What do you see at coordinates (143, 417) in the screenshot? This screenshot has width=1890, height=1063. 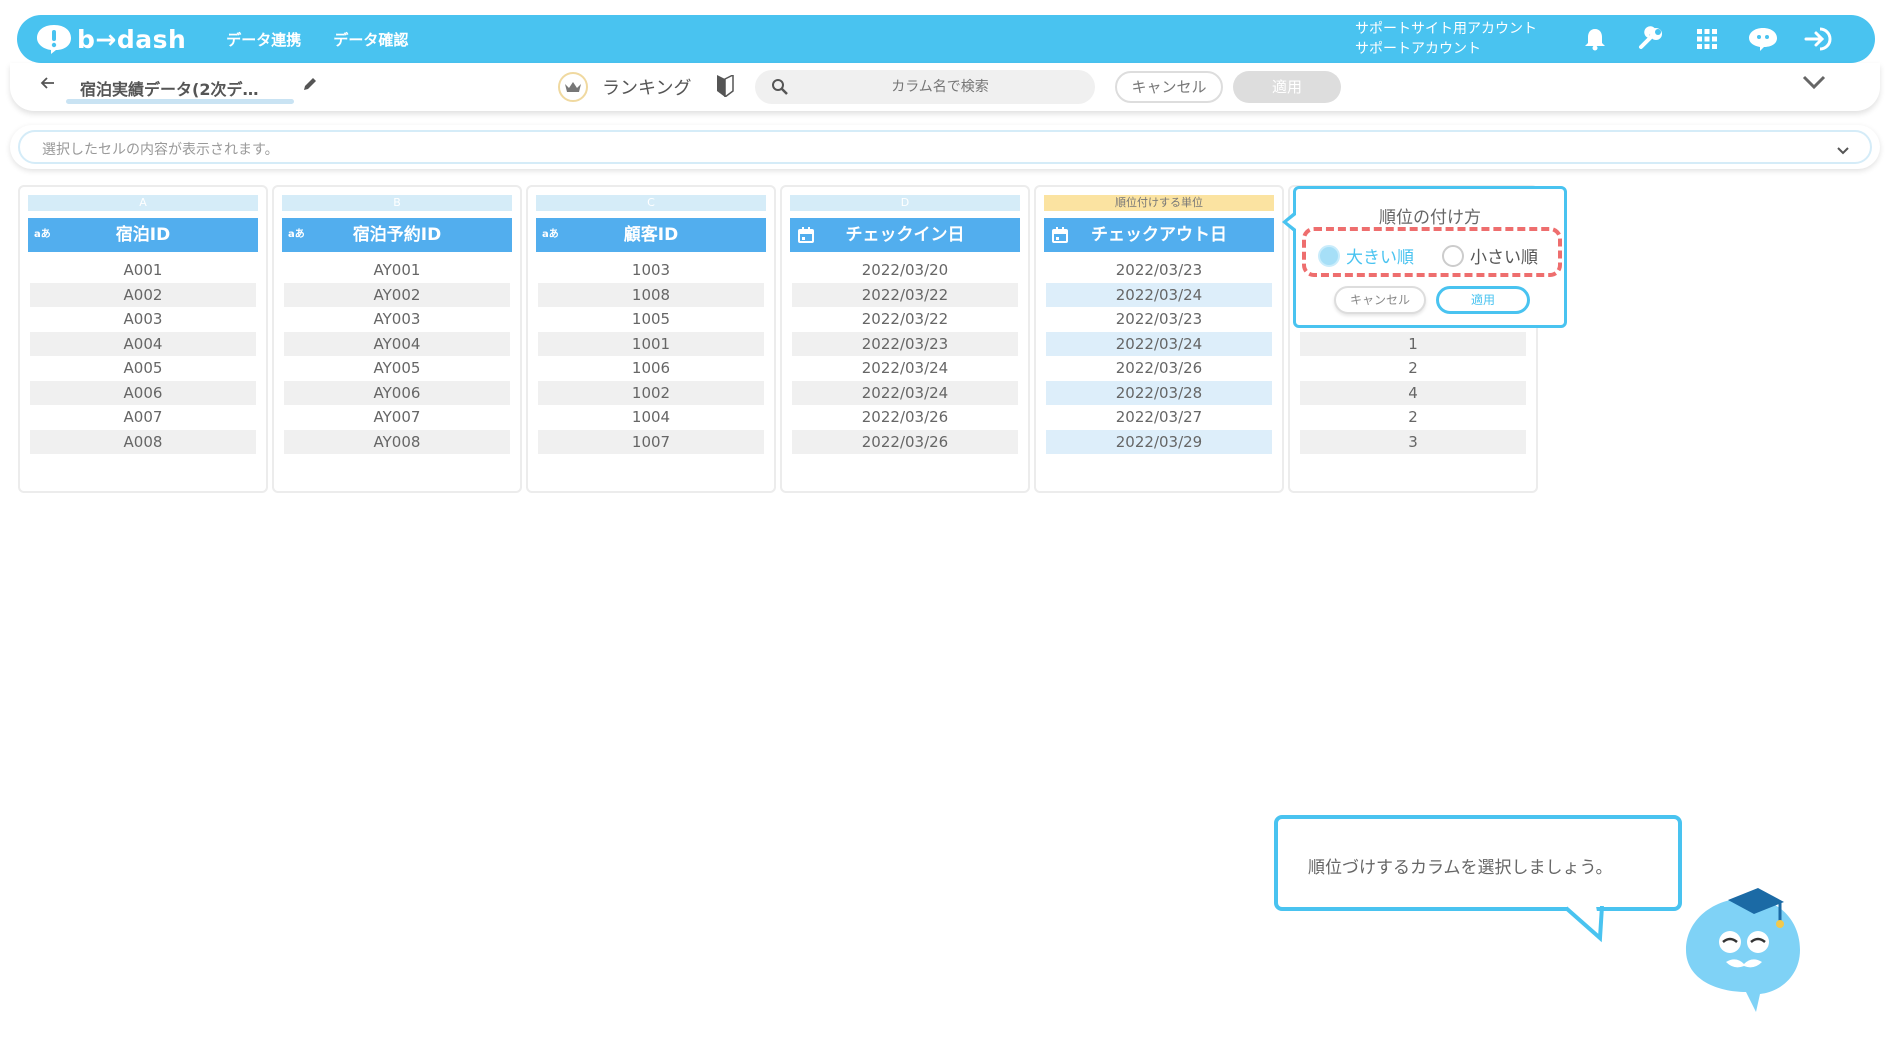 I see `table-cell: A007` at bounding box center [143, 417].